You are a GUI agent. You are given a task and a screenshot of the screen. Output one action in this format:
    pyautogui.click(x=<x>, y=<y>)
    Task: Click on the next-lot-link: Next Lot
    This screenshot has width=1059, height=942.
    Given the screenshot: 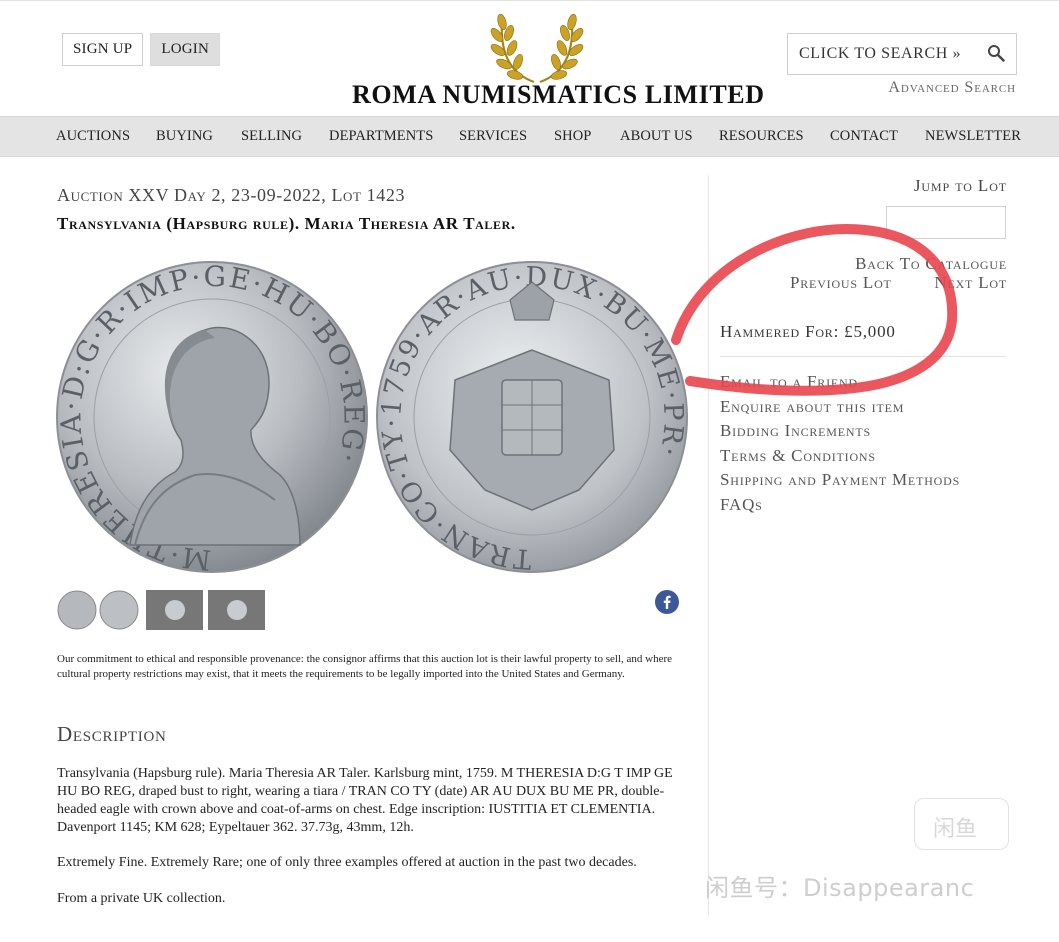 What is the action you would take?
    pyautogui.click(x=970, y=283)
    